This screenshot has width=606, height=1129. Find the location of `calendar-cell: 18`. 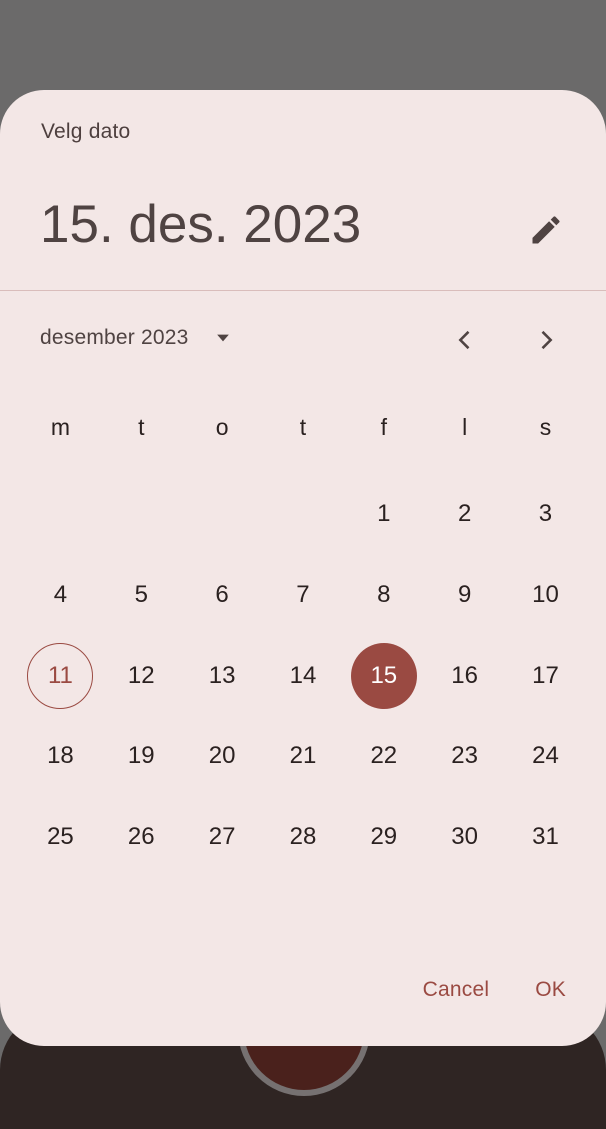

calendar-cell: 18 is located at coordinates (60, 756).